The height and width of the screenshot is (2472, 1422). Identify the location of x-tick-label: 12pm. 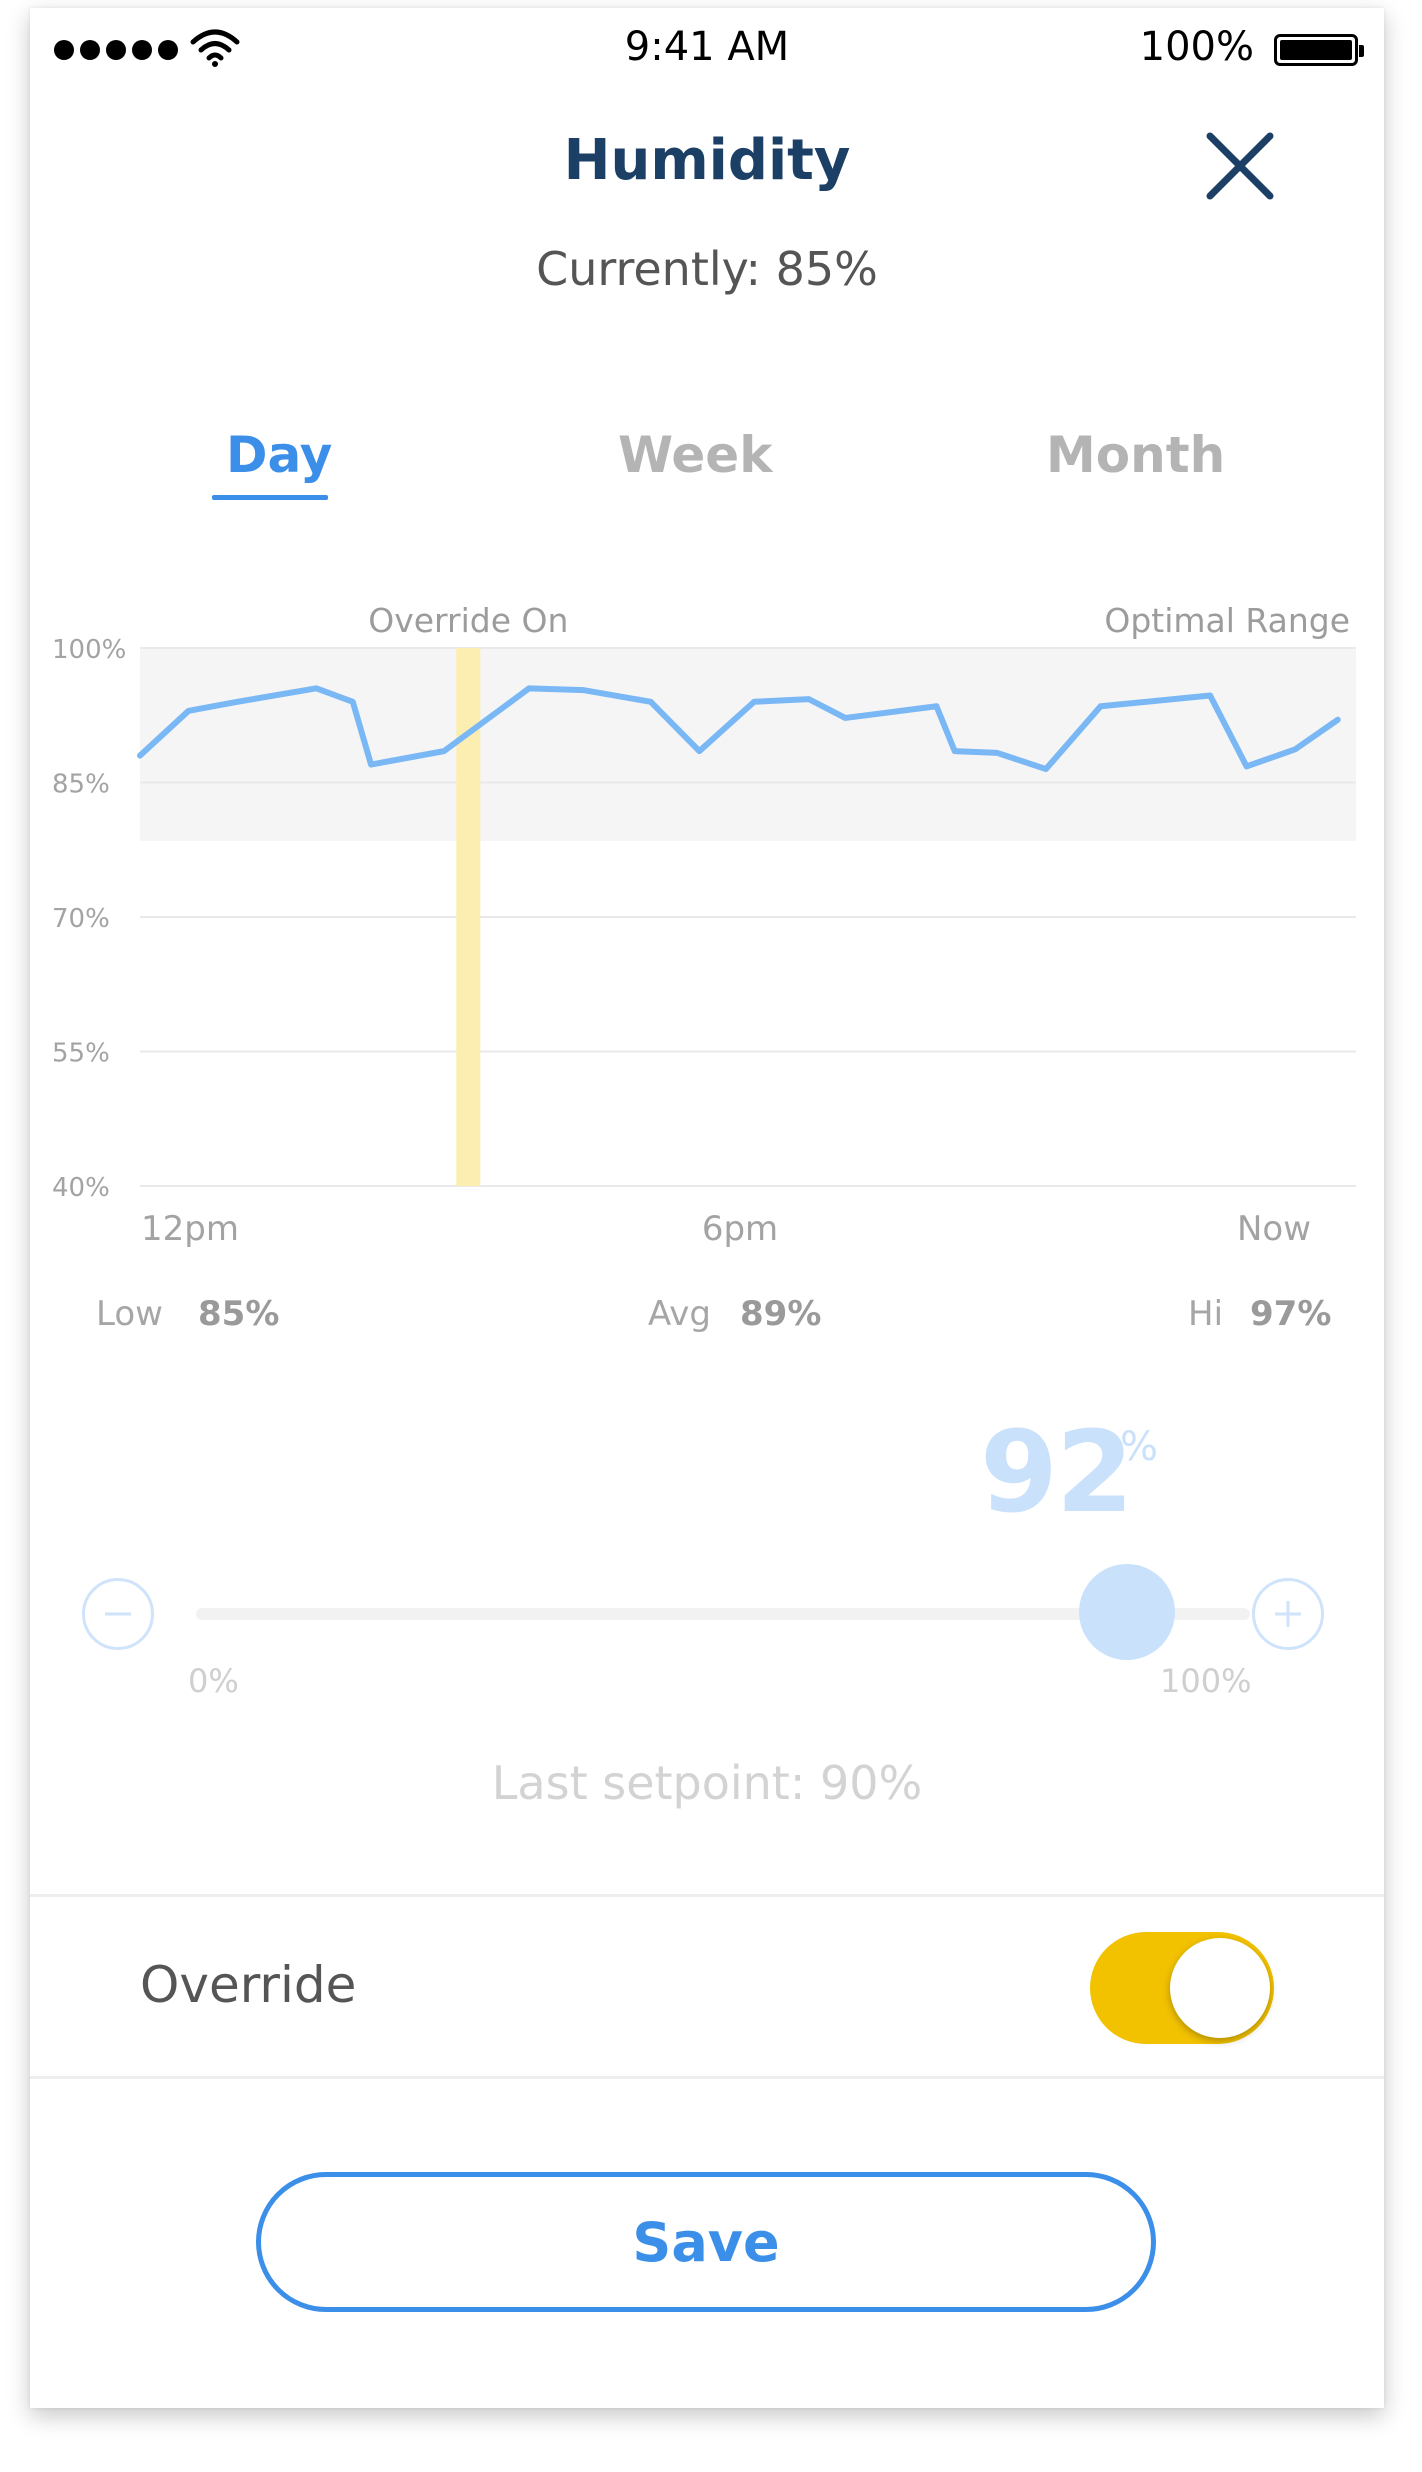
(190, 1229).